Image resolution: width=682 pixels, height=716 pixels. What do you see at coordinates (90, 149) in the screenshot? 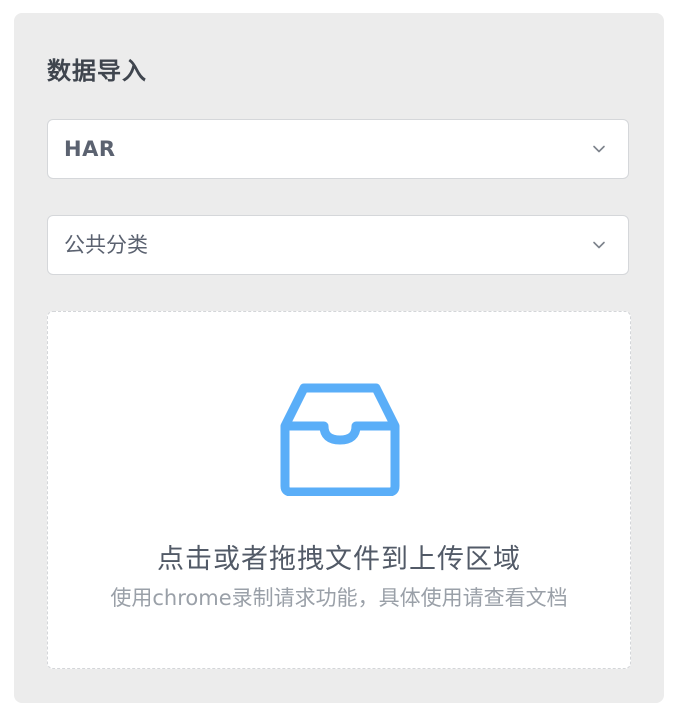
I see `import-type-value: HAR` at bounding box center [90, 149].